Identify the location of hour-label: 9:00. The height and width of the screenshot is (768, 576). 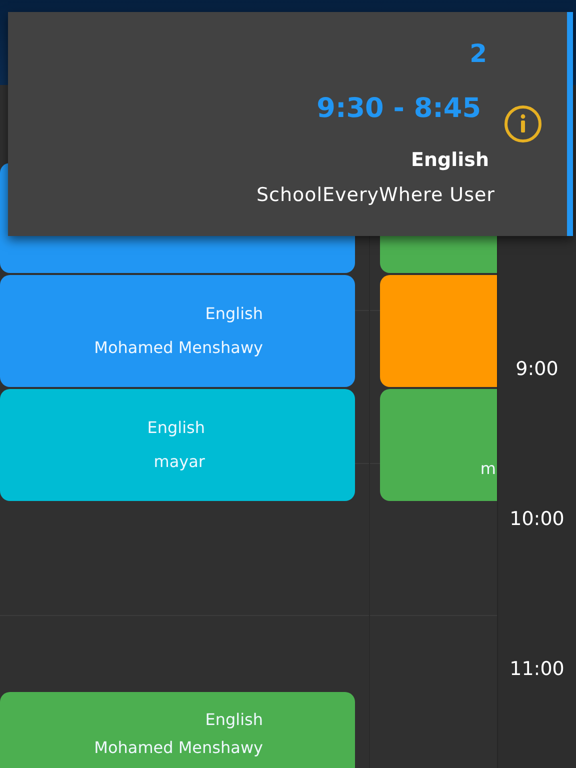
(537, 369).